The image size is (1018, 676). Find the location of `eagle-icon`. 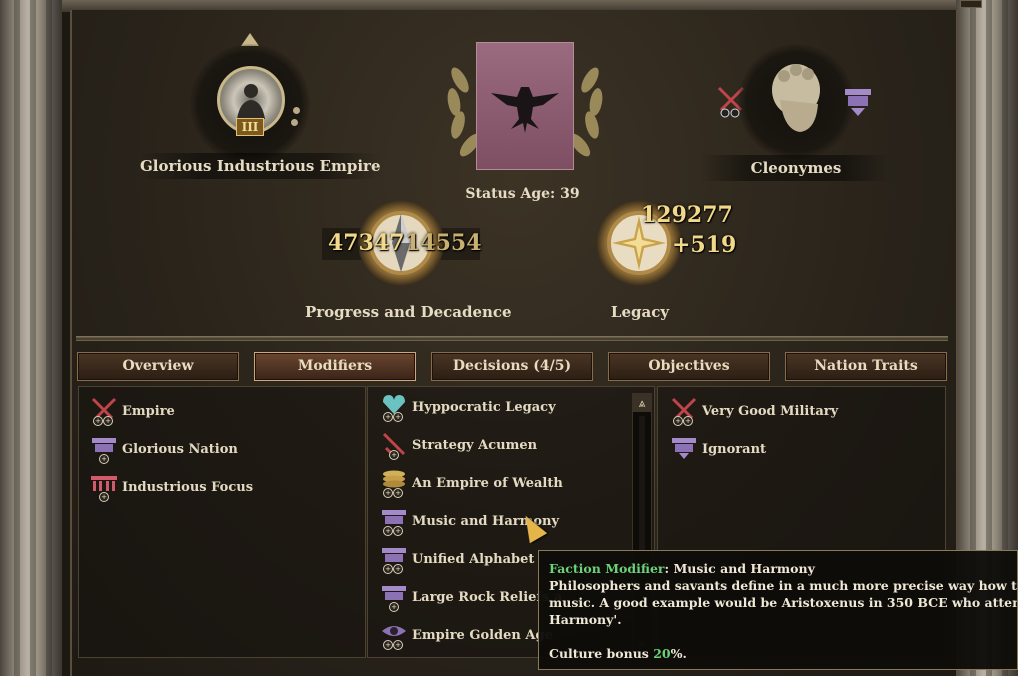

eagle-icon is located at coordinates (525, 110).